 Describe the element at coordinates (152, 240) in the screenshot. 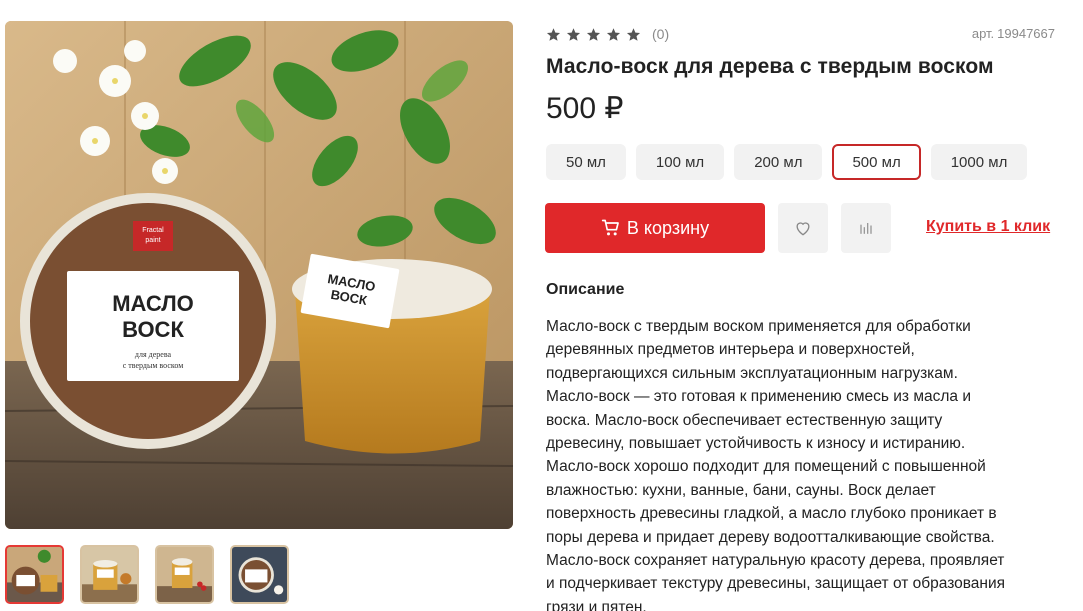

I see `brand-label-line2: paint` at that location.